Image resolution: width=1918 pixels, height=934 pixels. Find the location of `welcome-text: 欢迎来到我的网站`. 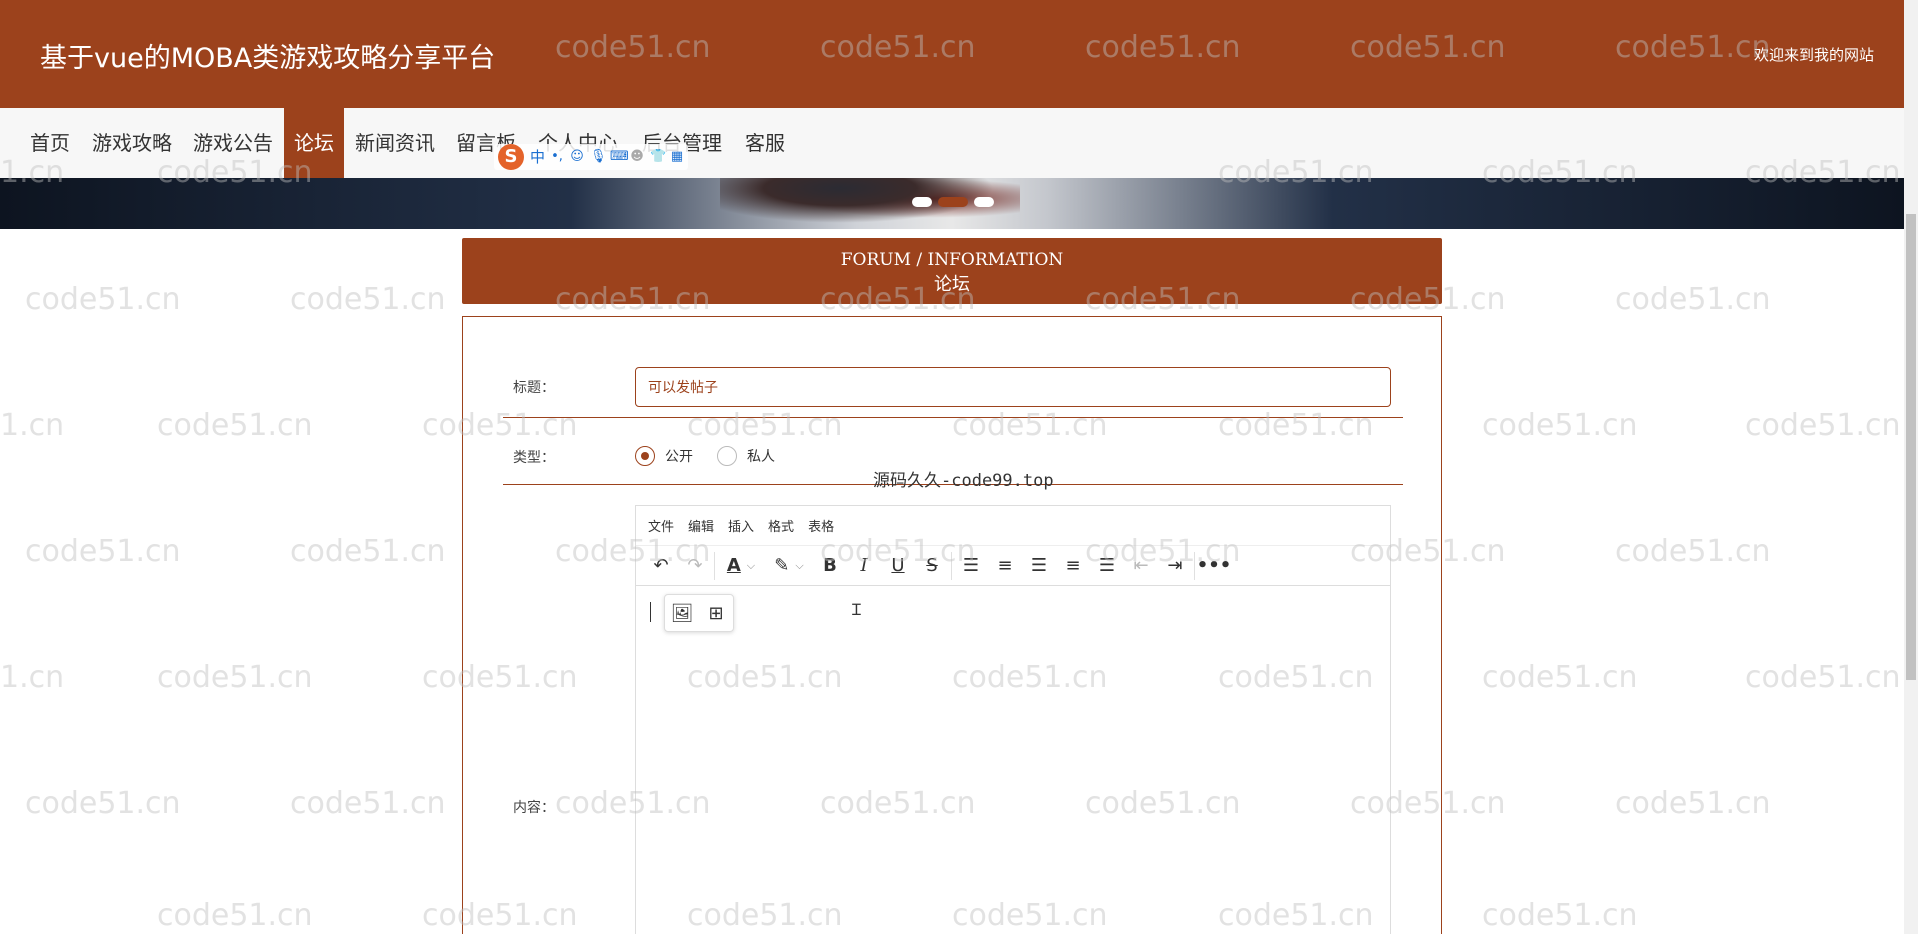

welcome-text: 欢迎来到我的网站 is located at coordinates (1813, 55).